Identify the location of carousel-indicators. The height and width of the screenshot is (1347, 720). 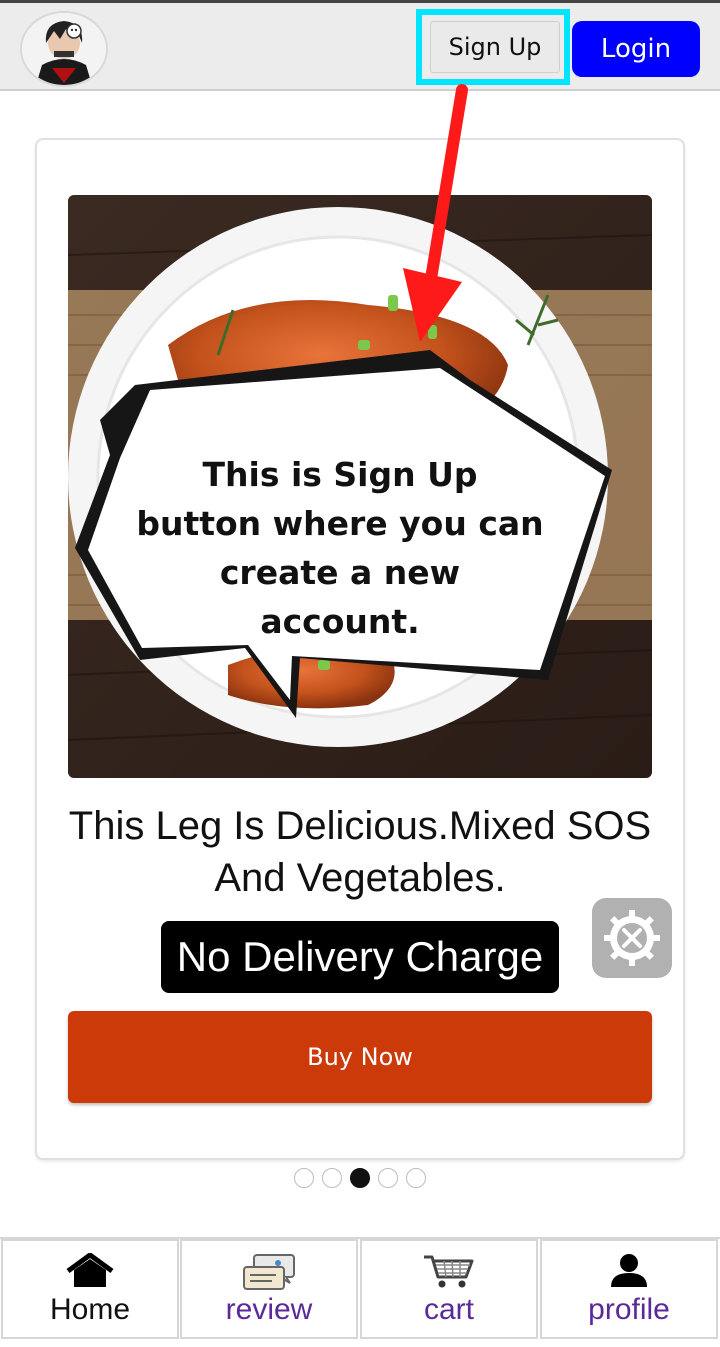
(362, 1179).